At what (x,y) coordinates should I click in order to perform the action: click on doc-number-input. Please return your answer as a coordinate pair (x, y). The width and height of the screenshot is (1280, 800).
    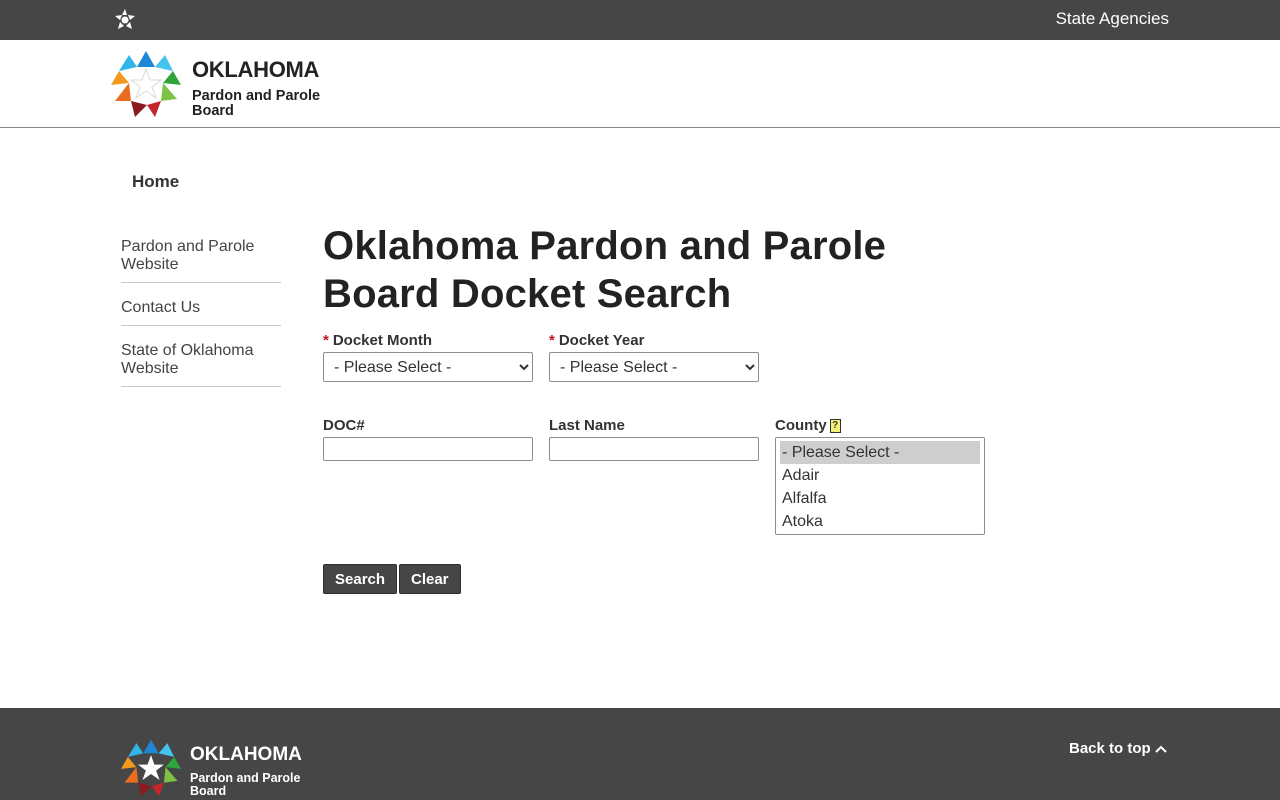
    Looking at the image, I should click on (428, 449).